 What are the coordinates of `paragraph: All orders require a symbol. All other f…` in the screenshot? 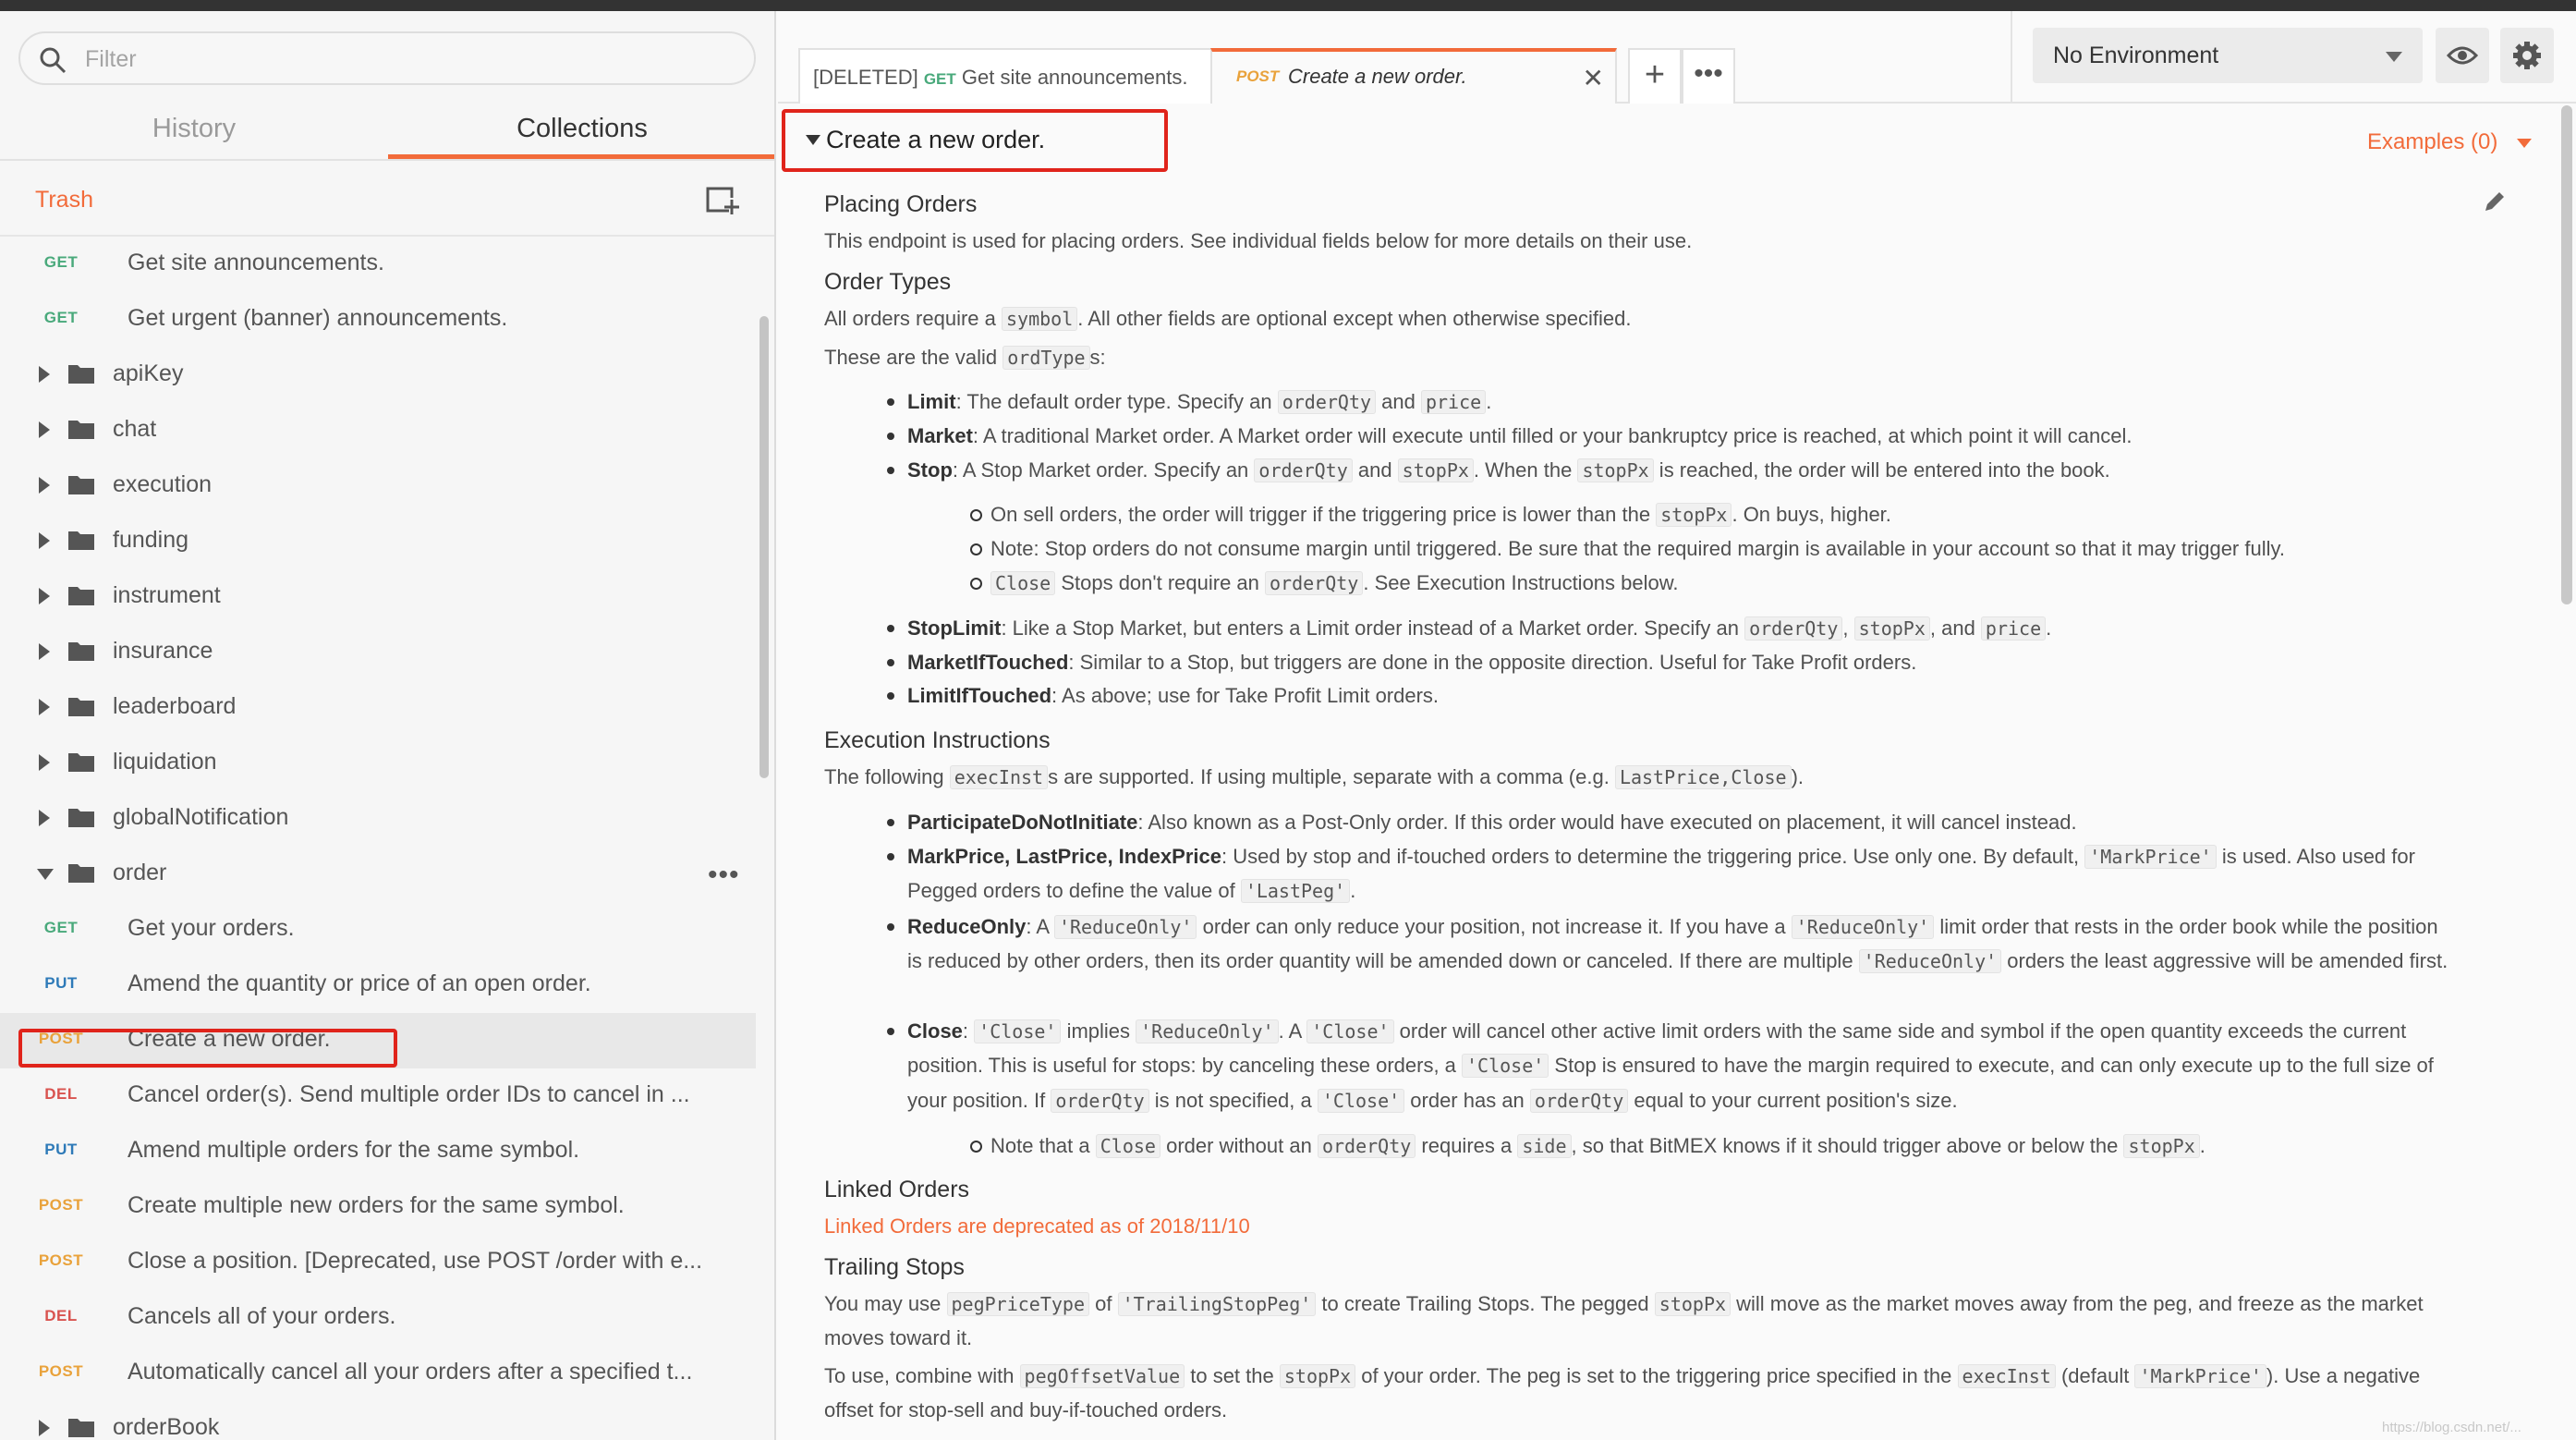 It's located at (1228, 319).